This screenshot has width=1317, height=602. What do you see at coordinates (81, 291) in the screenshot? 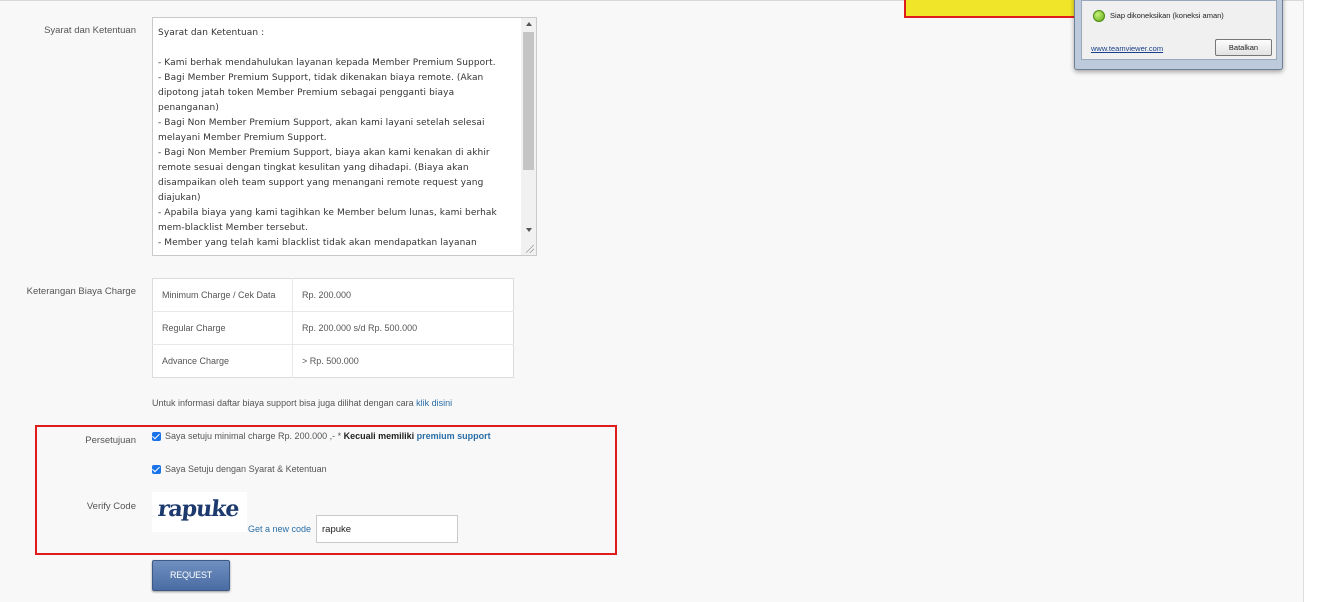
I see `charge-label: Keterangan Biaya Charge` at bounding box center [81, 291].